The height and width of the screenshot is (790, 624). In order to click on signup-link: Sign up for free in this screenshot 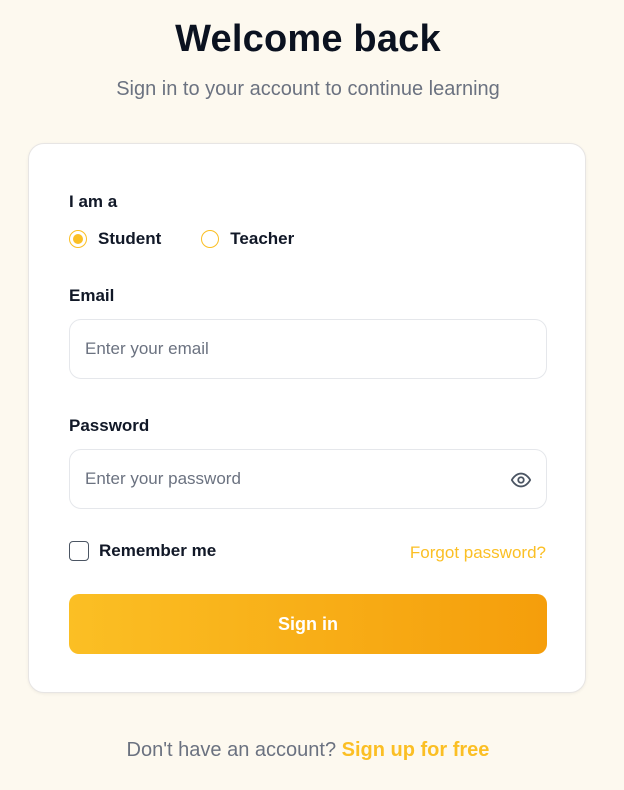, I will do `click(416, 750)`.